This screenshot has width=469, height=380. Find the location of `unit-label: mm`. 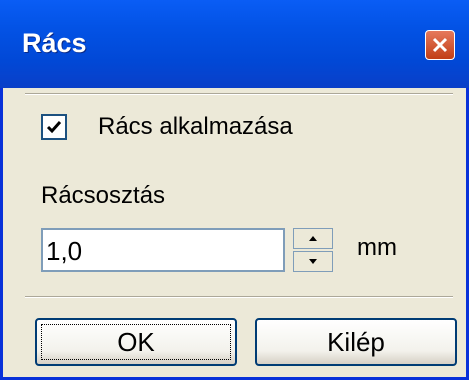

unit-label: mm is located at coordinates (377, 247).